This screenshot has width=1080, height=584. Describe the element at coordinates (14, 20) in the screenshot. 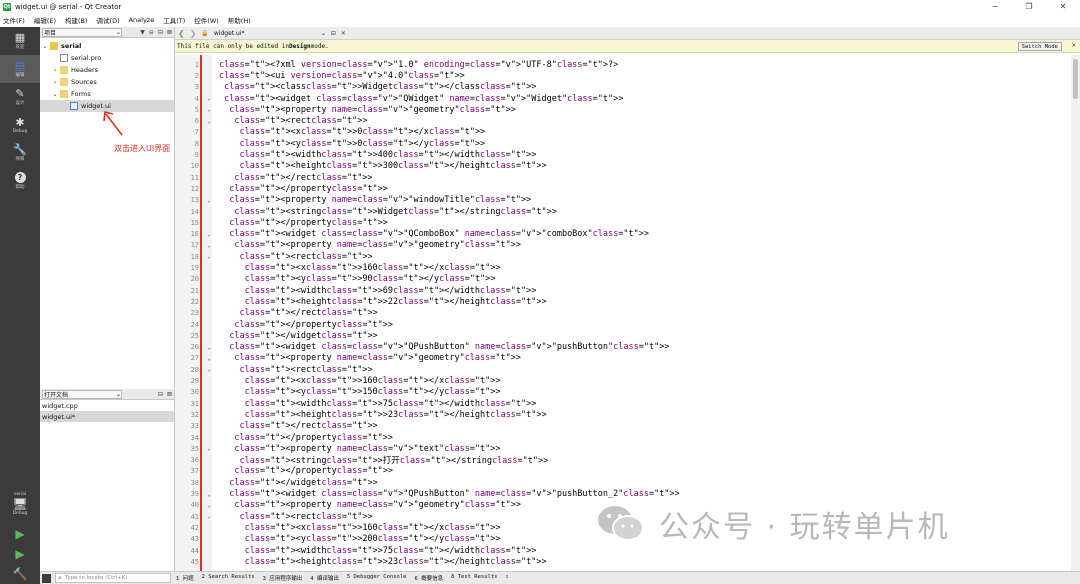

I see `menu-item: 文件(F)` at that location.